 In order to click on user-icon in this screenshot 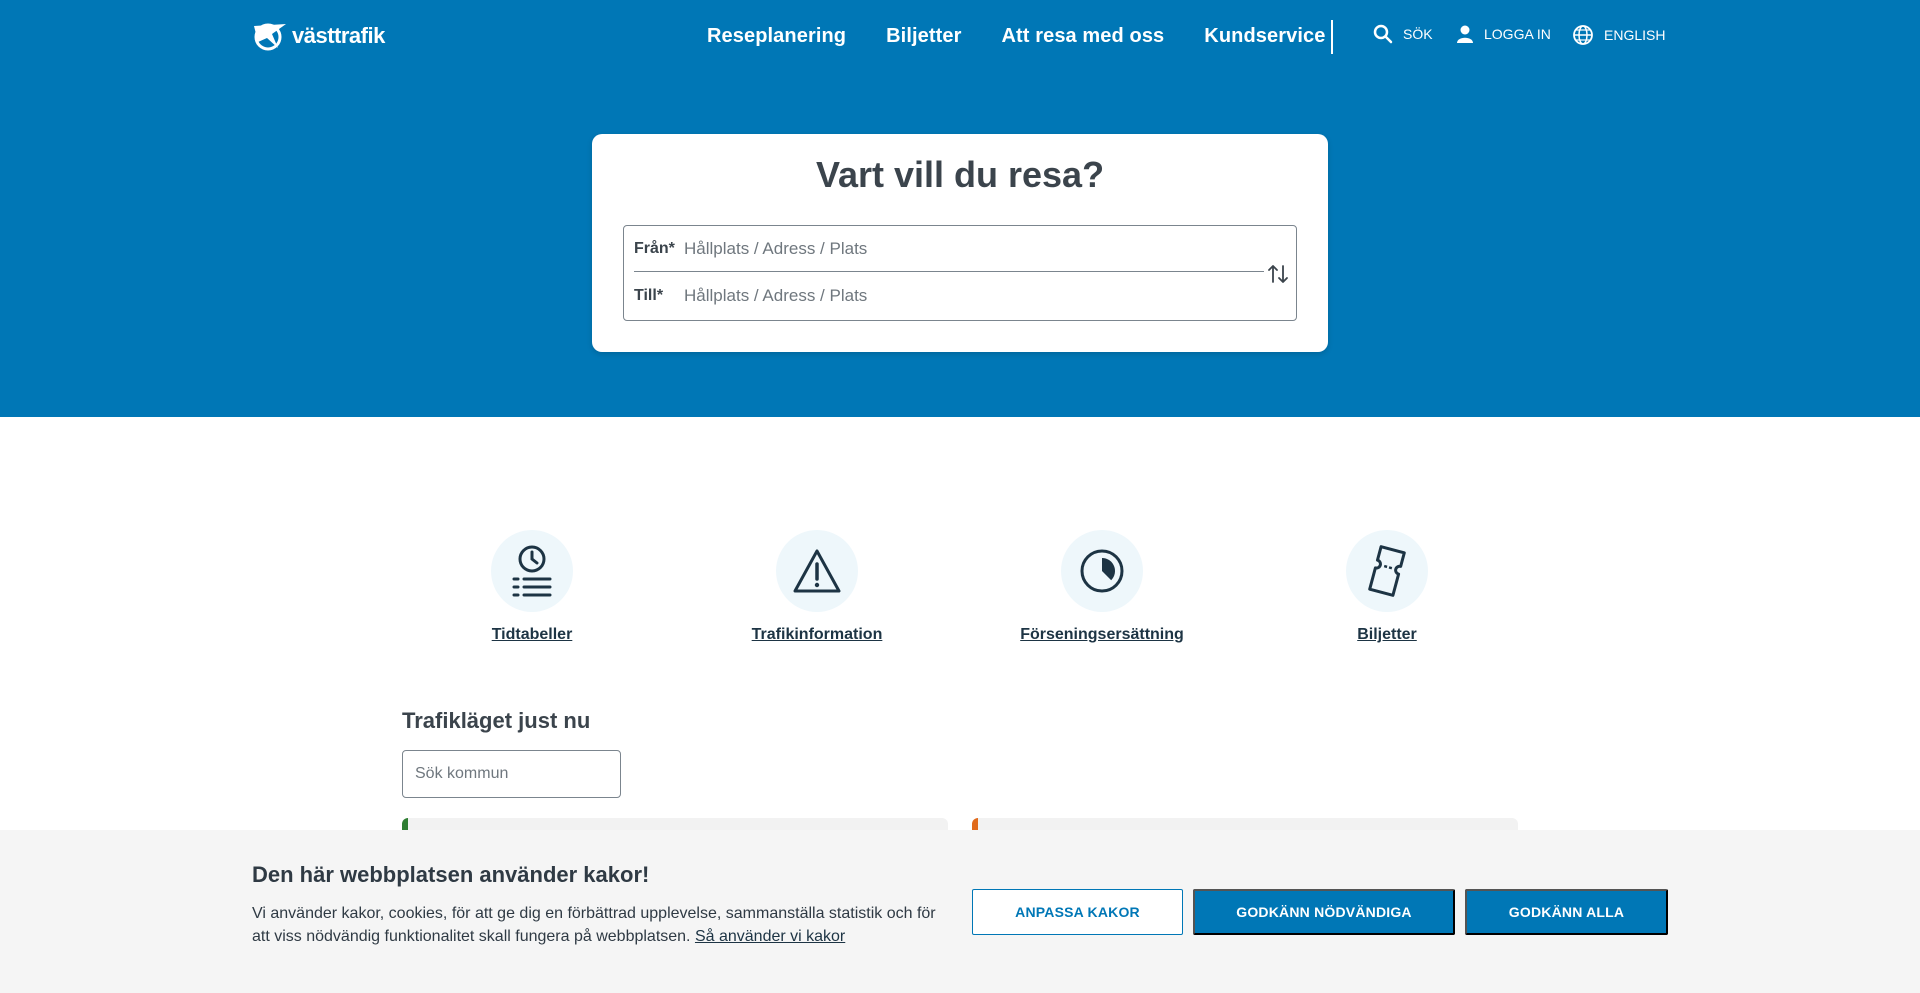, I will do `click(1465, 34)`.